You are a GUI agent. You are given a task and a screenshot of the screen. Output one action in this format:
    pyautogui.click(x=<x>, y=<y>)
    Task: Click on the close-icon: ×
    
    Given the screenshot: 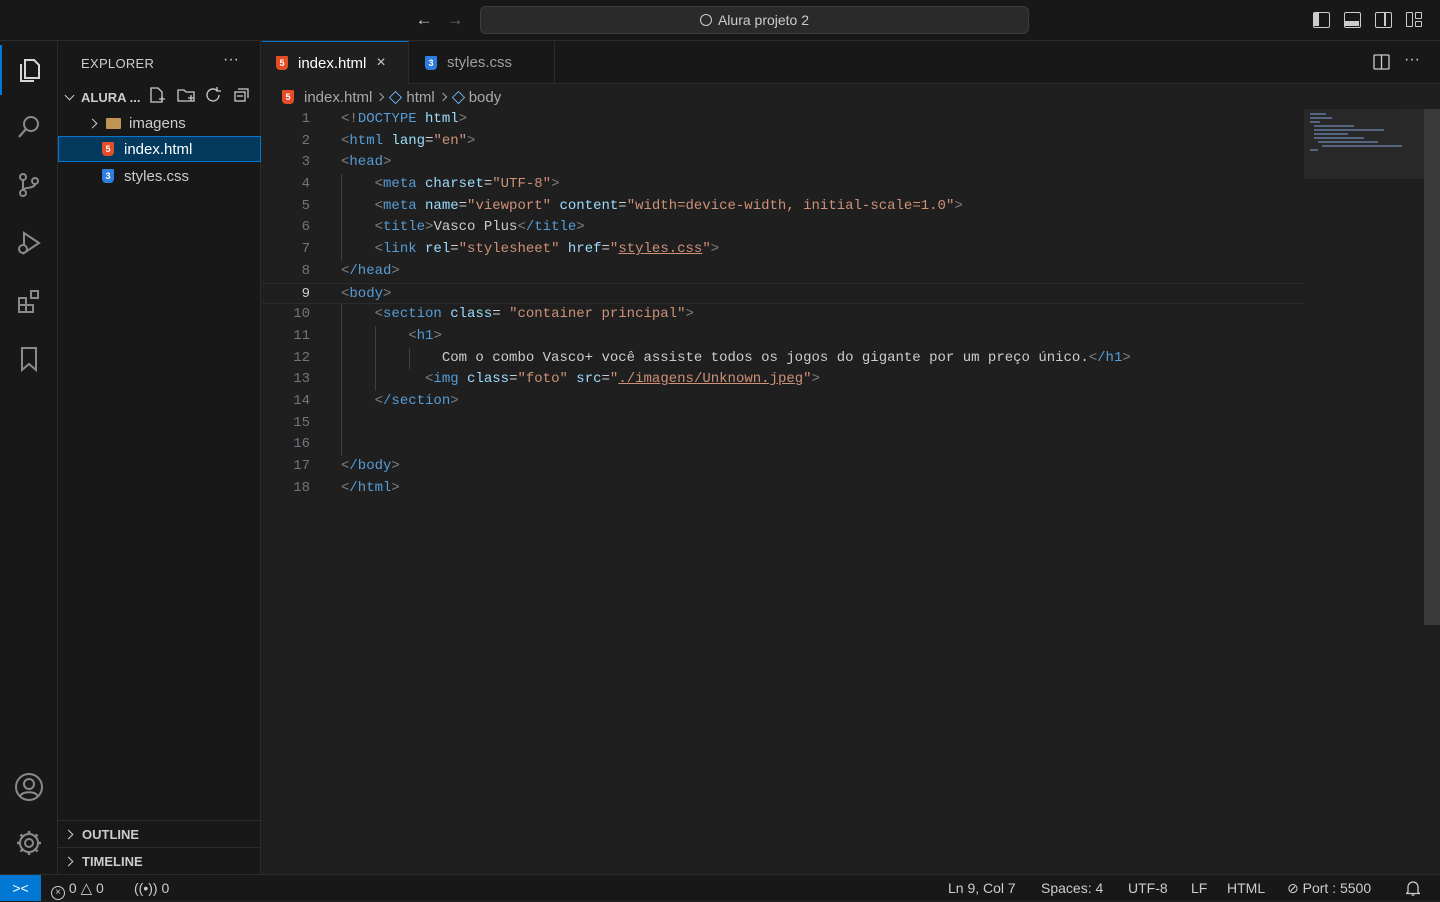 What is the action you would take?
    pyautogui.click(x=380, y=63)
    